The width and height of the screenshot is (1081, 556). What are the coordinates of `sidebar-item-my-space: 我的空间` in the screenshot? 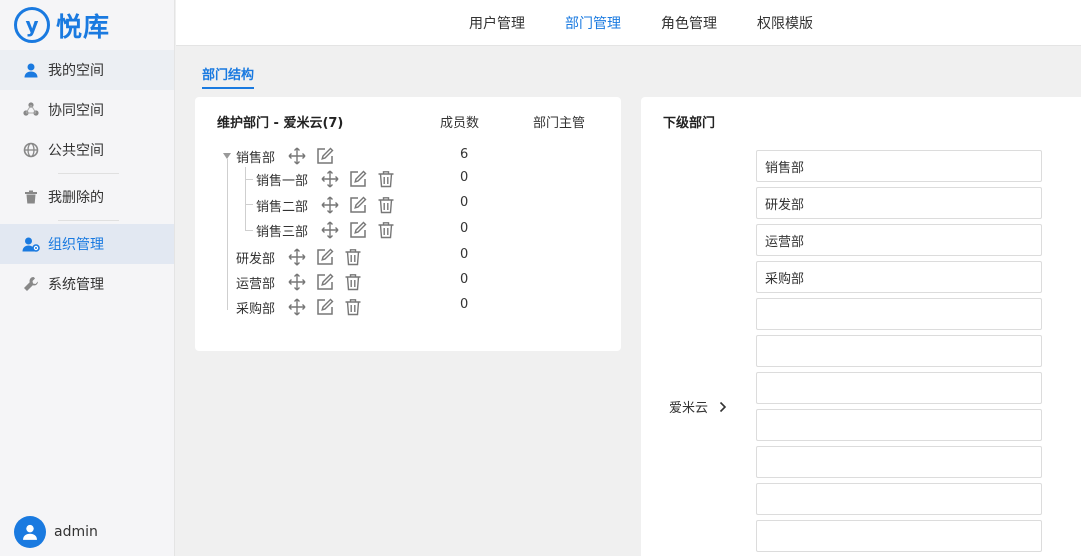 It's located at (87, 70).